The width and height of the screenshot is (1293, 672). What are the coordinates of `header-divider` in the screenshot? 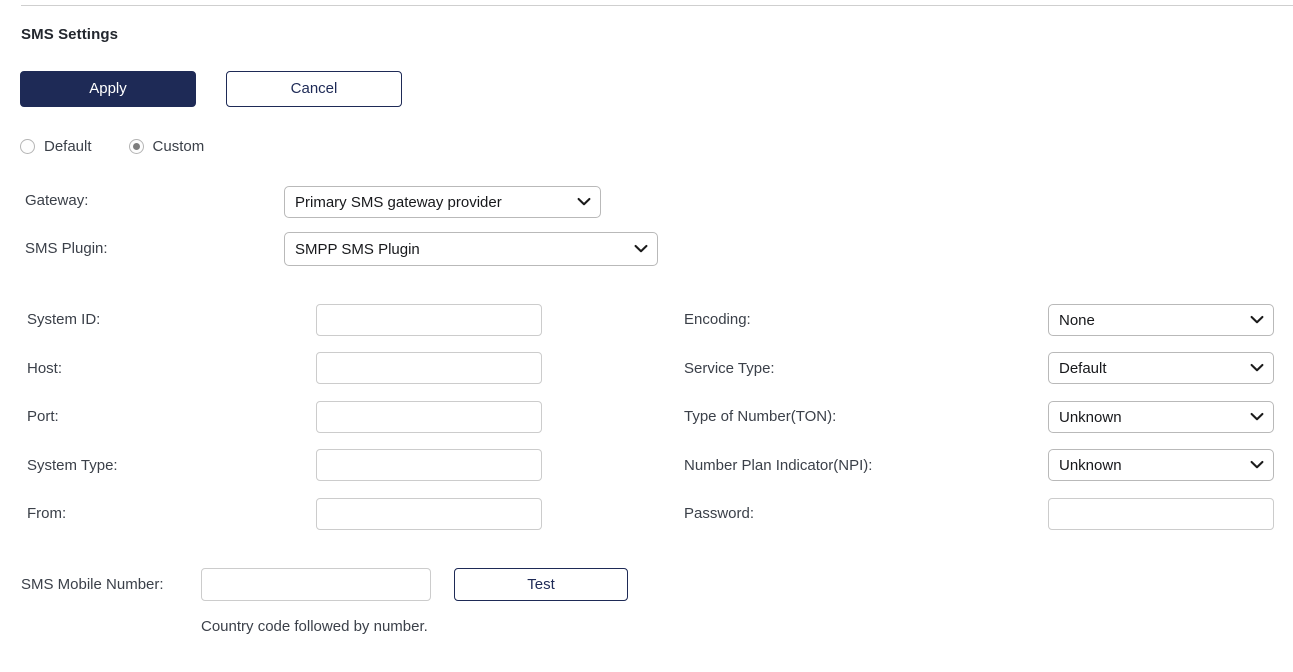 It's located at (657, 5).